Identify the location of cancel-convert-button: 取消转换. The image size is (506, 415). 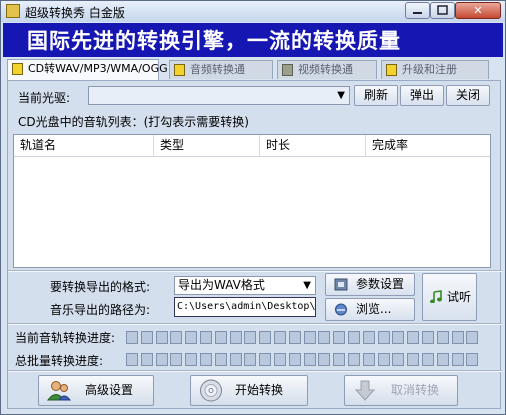
(401, 390).